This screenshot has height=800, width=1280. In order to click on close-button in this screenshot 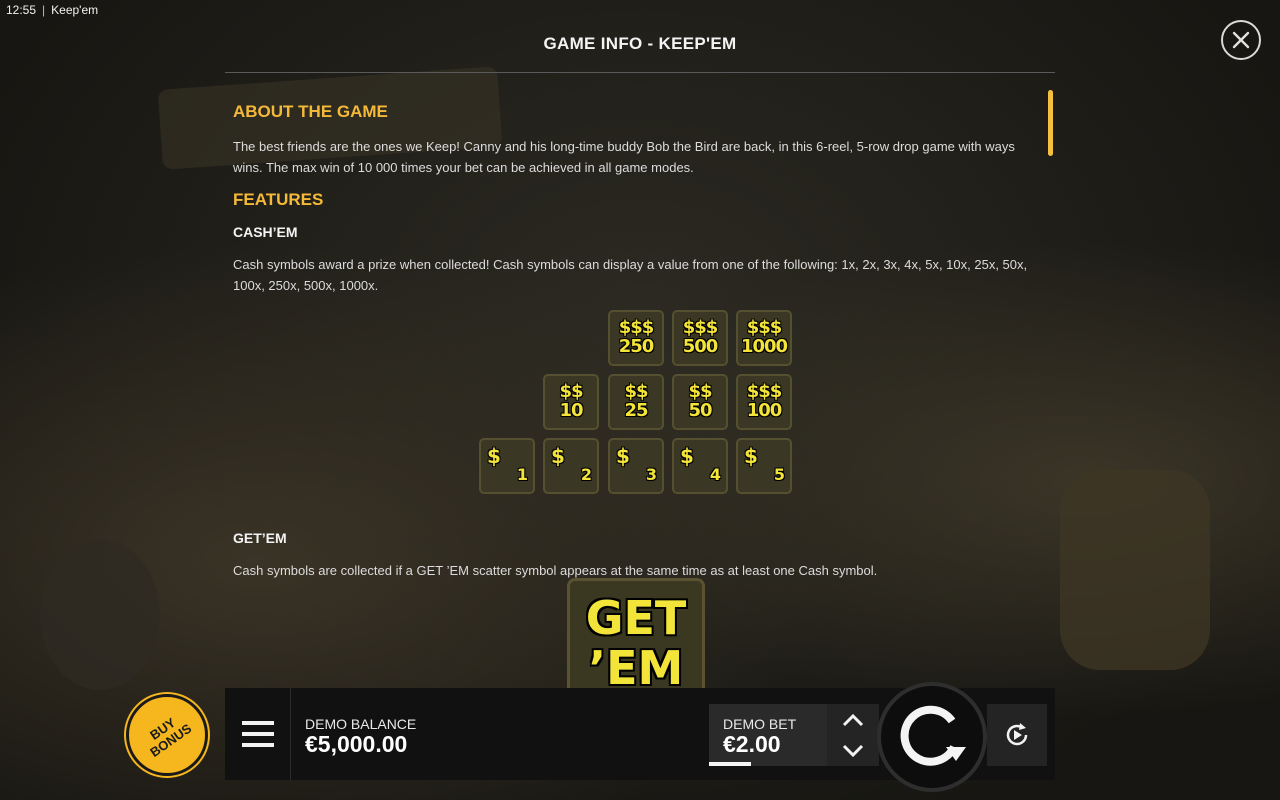, I will do `click(1241, 40)`.